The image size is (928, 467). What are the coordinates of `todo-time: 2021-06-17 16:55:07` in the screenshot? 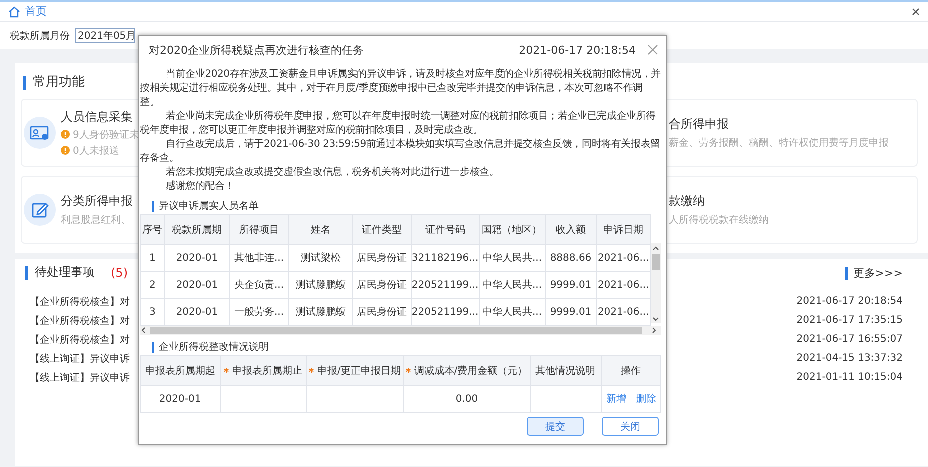 It's located at (849, 339).